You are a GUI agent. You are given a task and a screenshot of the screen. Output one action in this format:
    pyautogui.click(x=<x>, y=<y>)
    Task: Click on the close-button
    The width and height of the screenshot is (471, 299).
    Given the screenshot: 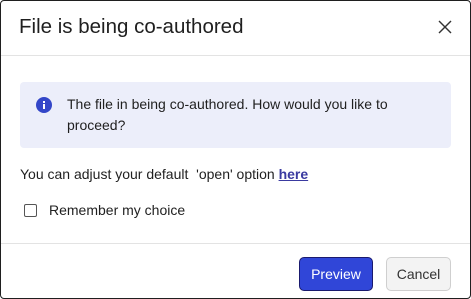 What is the action you would take?
    pyautogui.click(x=445, y=27)
    